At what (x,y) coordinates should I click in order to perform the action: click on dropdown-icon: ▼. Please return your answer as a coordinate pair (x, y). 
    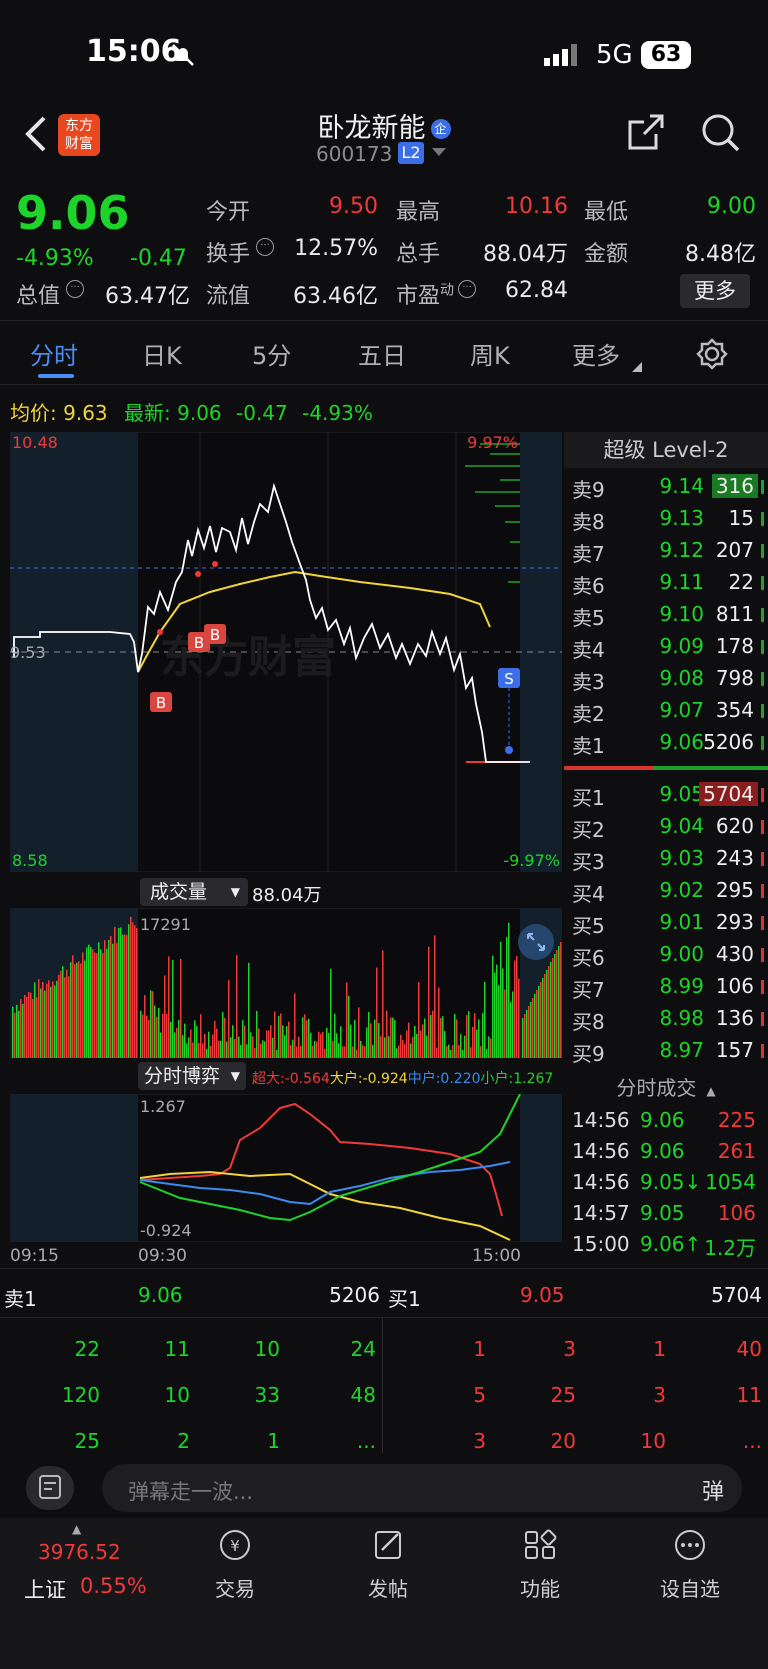
    Looking at the image, I should click on (235, 1076).